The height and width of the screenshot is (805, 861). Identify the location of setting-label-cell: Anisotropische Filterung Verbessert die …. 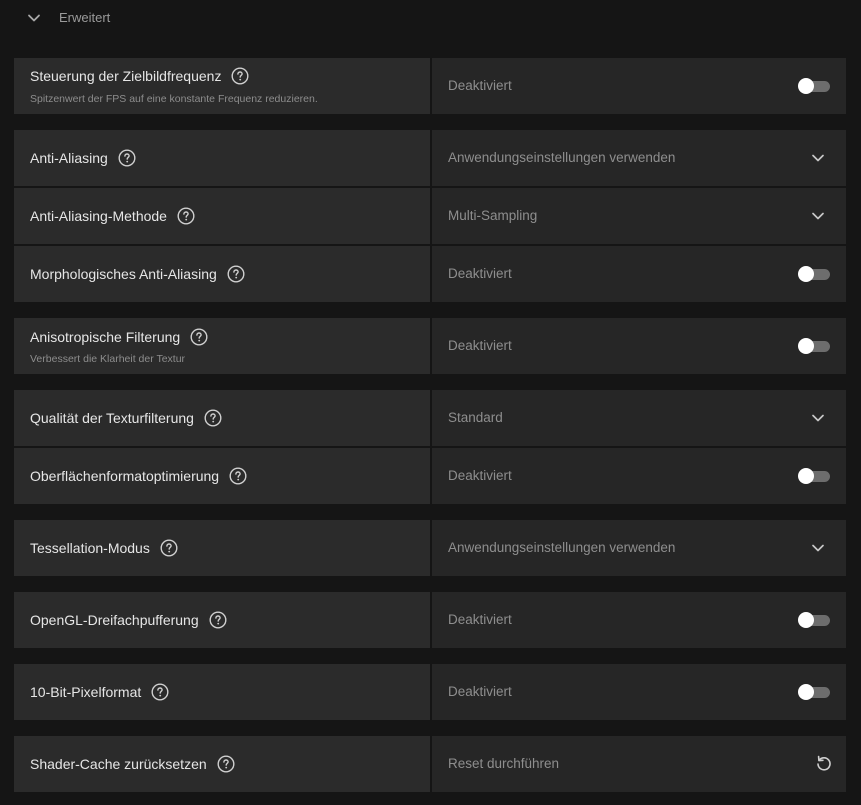
(222, 346).